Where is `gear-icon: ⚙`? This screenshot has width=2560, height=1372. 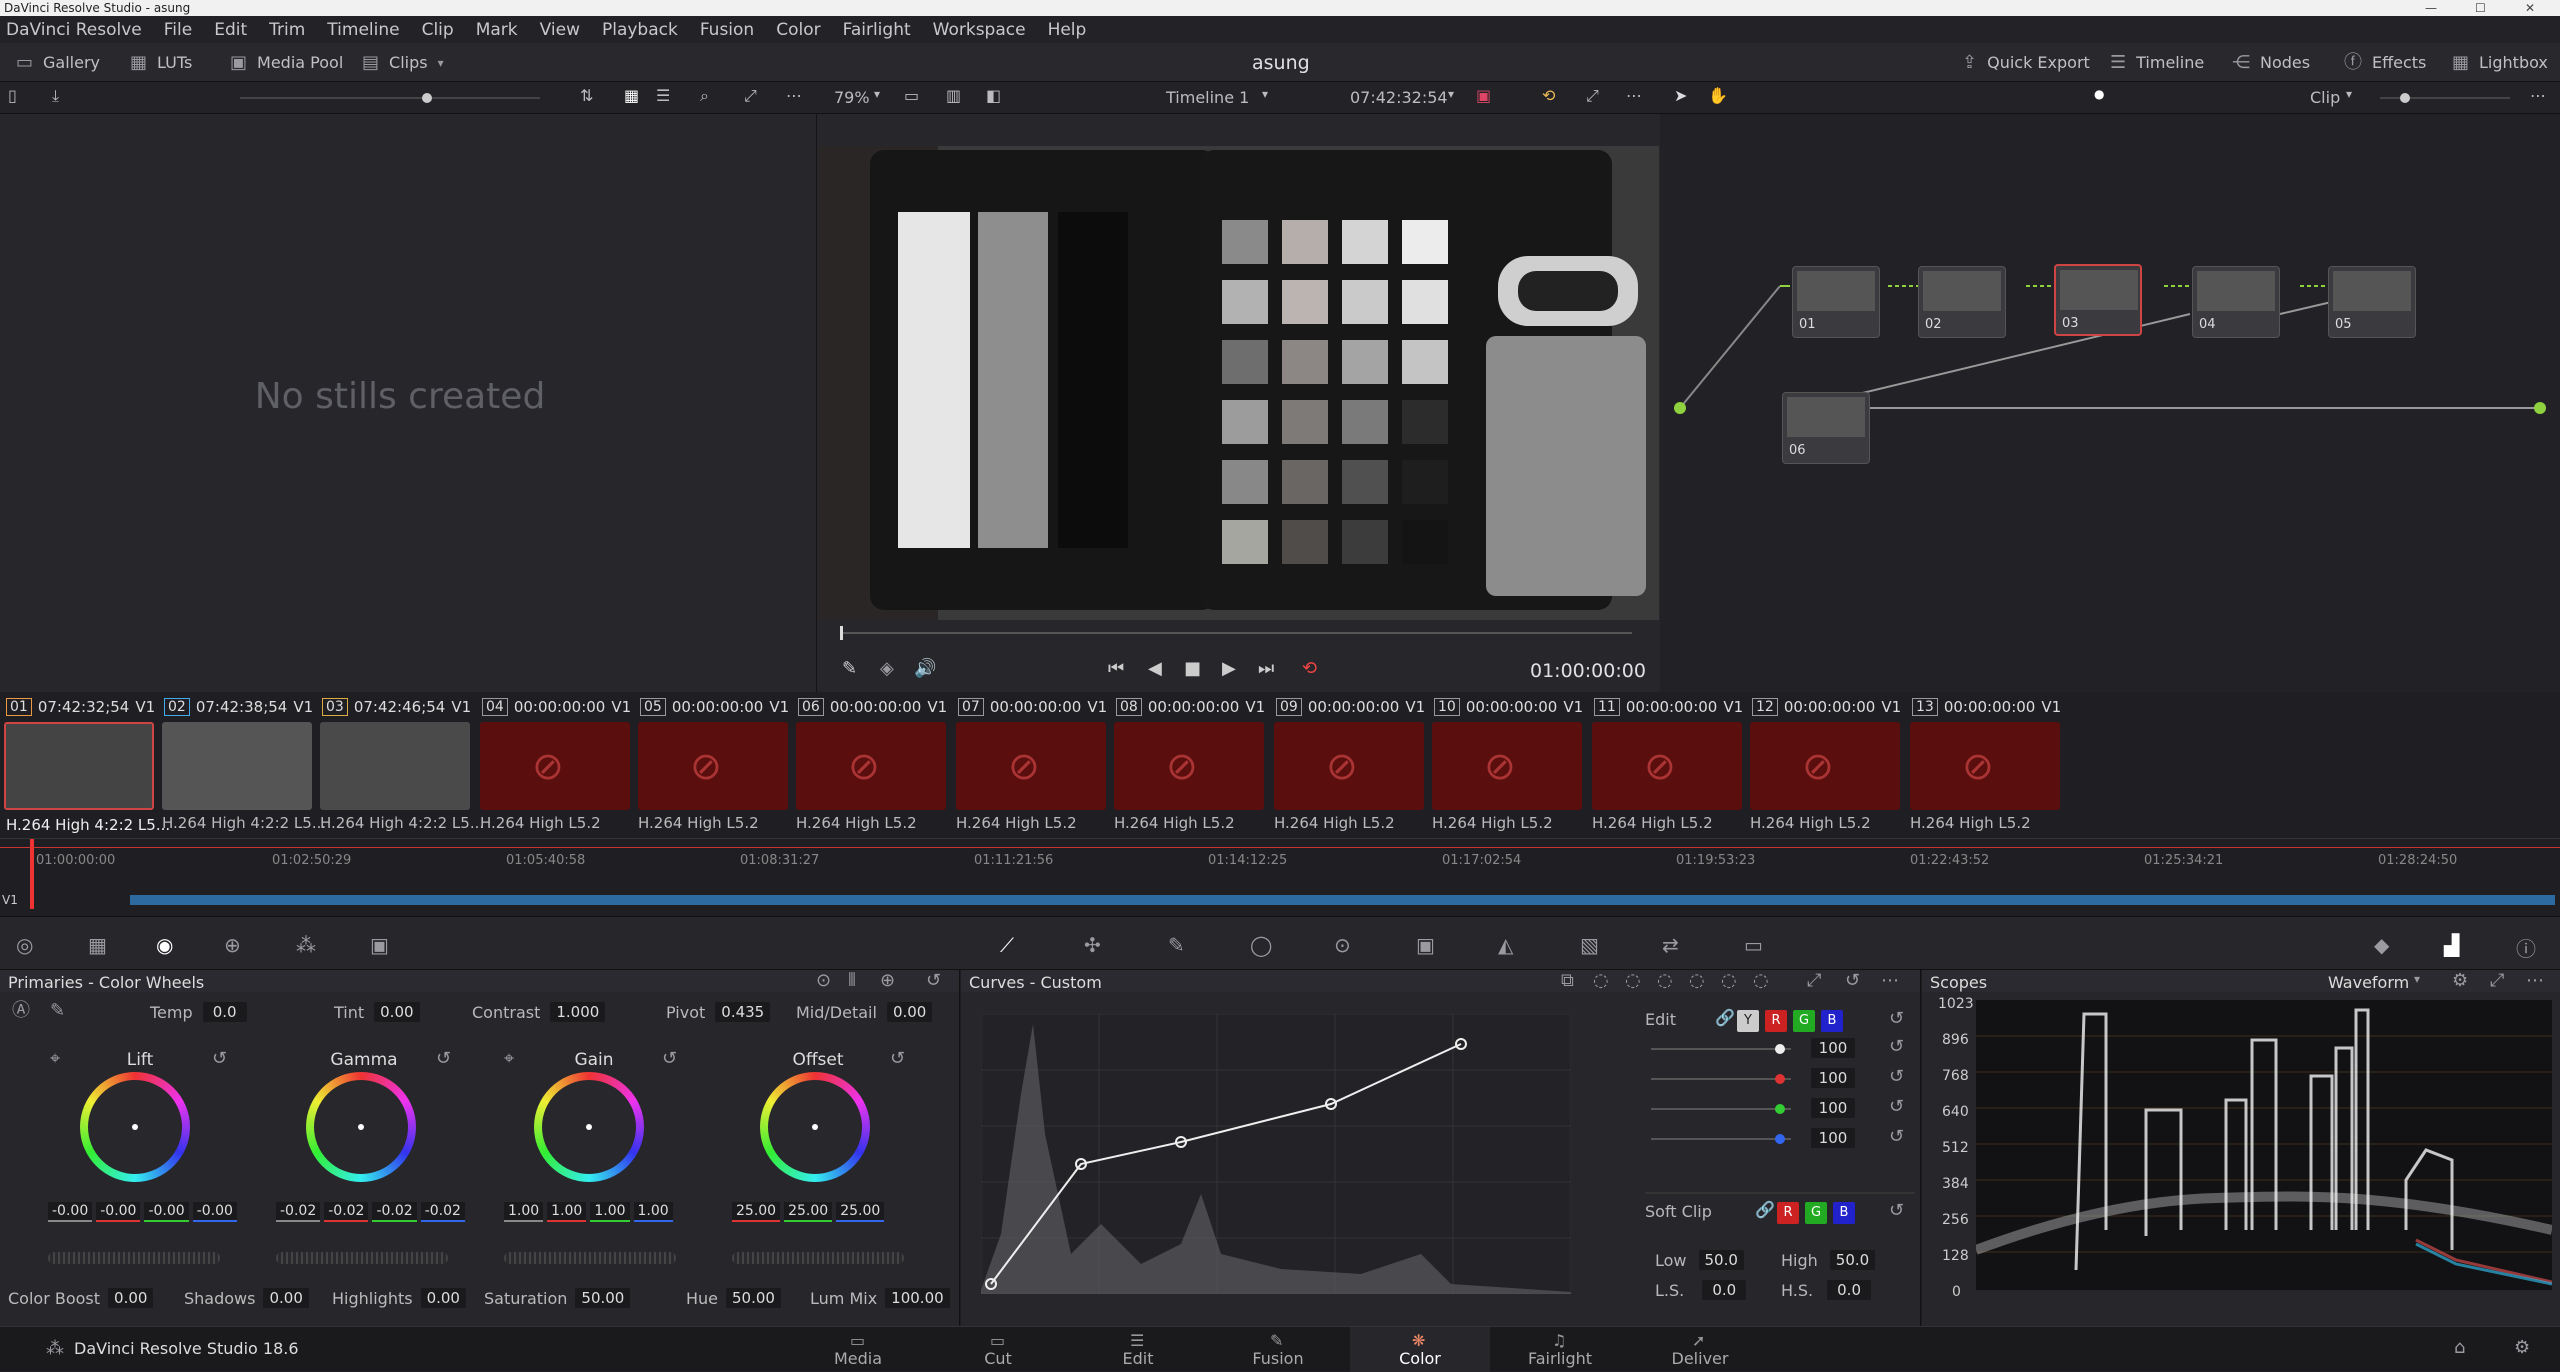 gear-icon: ⚙ is located at coordinates (2522, 1348).